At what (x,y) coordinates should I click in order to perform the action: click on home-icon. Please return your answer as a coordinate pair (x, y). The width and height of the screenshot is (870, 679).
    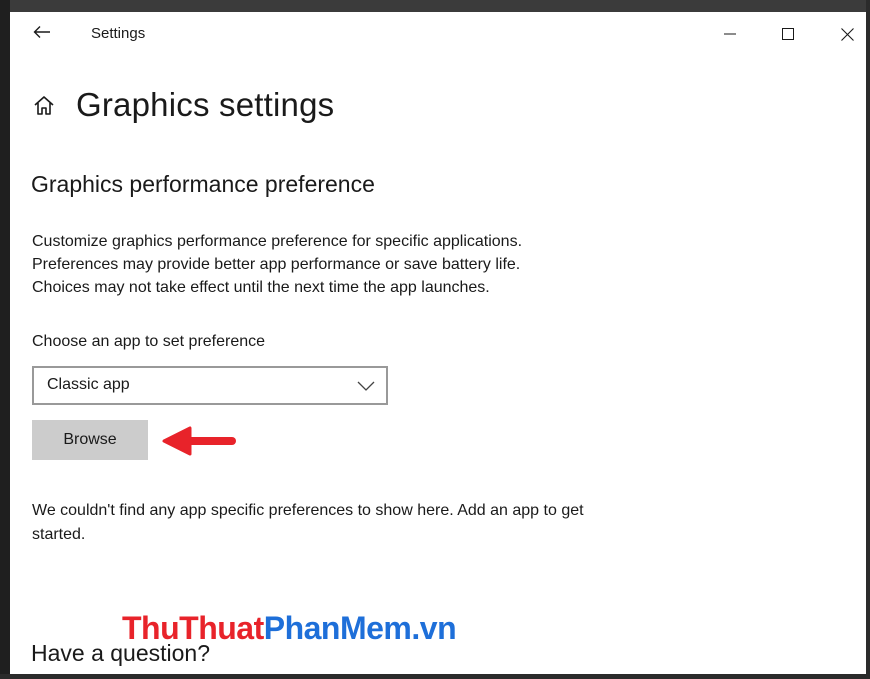
    Looking at the image, I should click on (44, 106).